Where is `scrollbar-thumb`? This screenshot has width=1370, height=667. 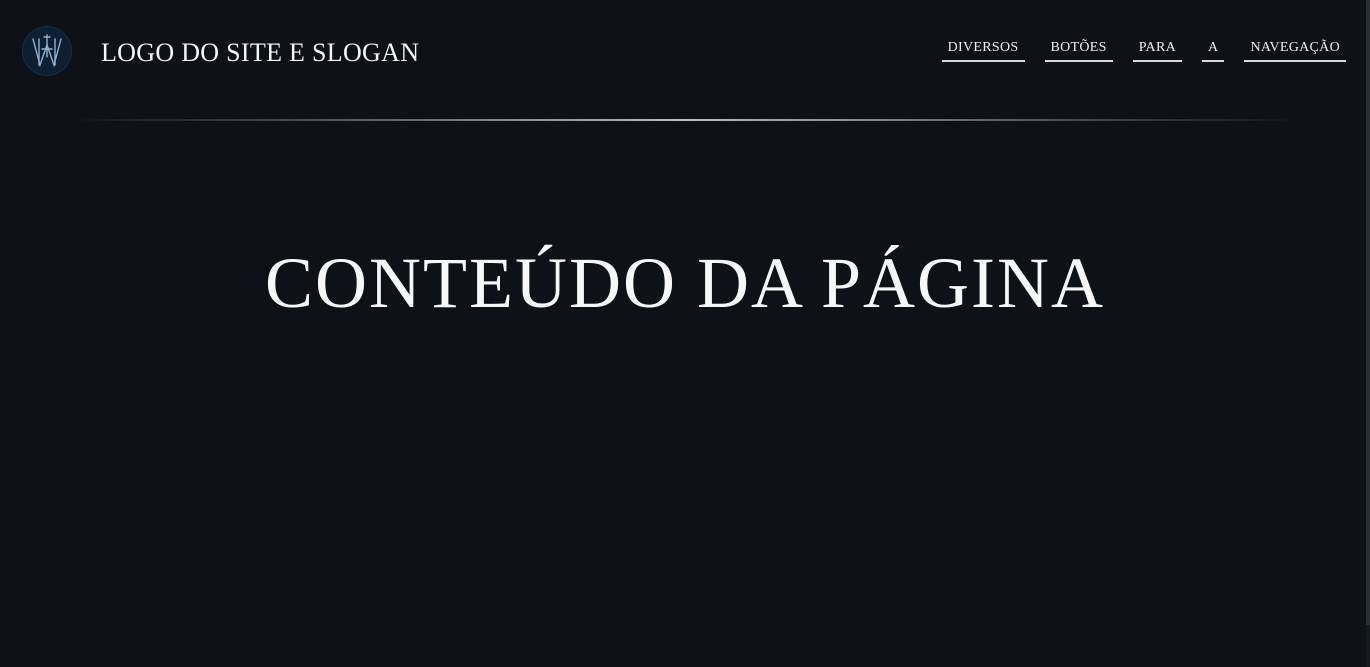 scrollbar-thumb is located at coordinates (1368, 312).